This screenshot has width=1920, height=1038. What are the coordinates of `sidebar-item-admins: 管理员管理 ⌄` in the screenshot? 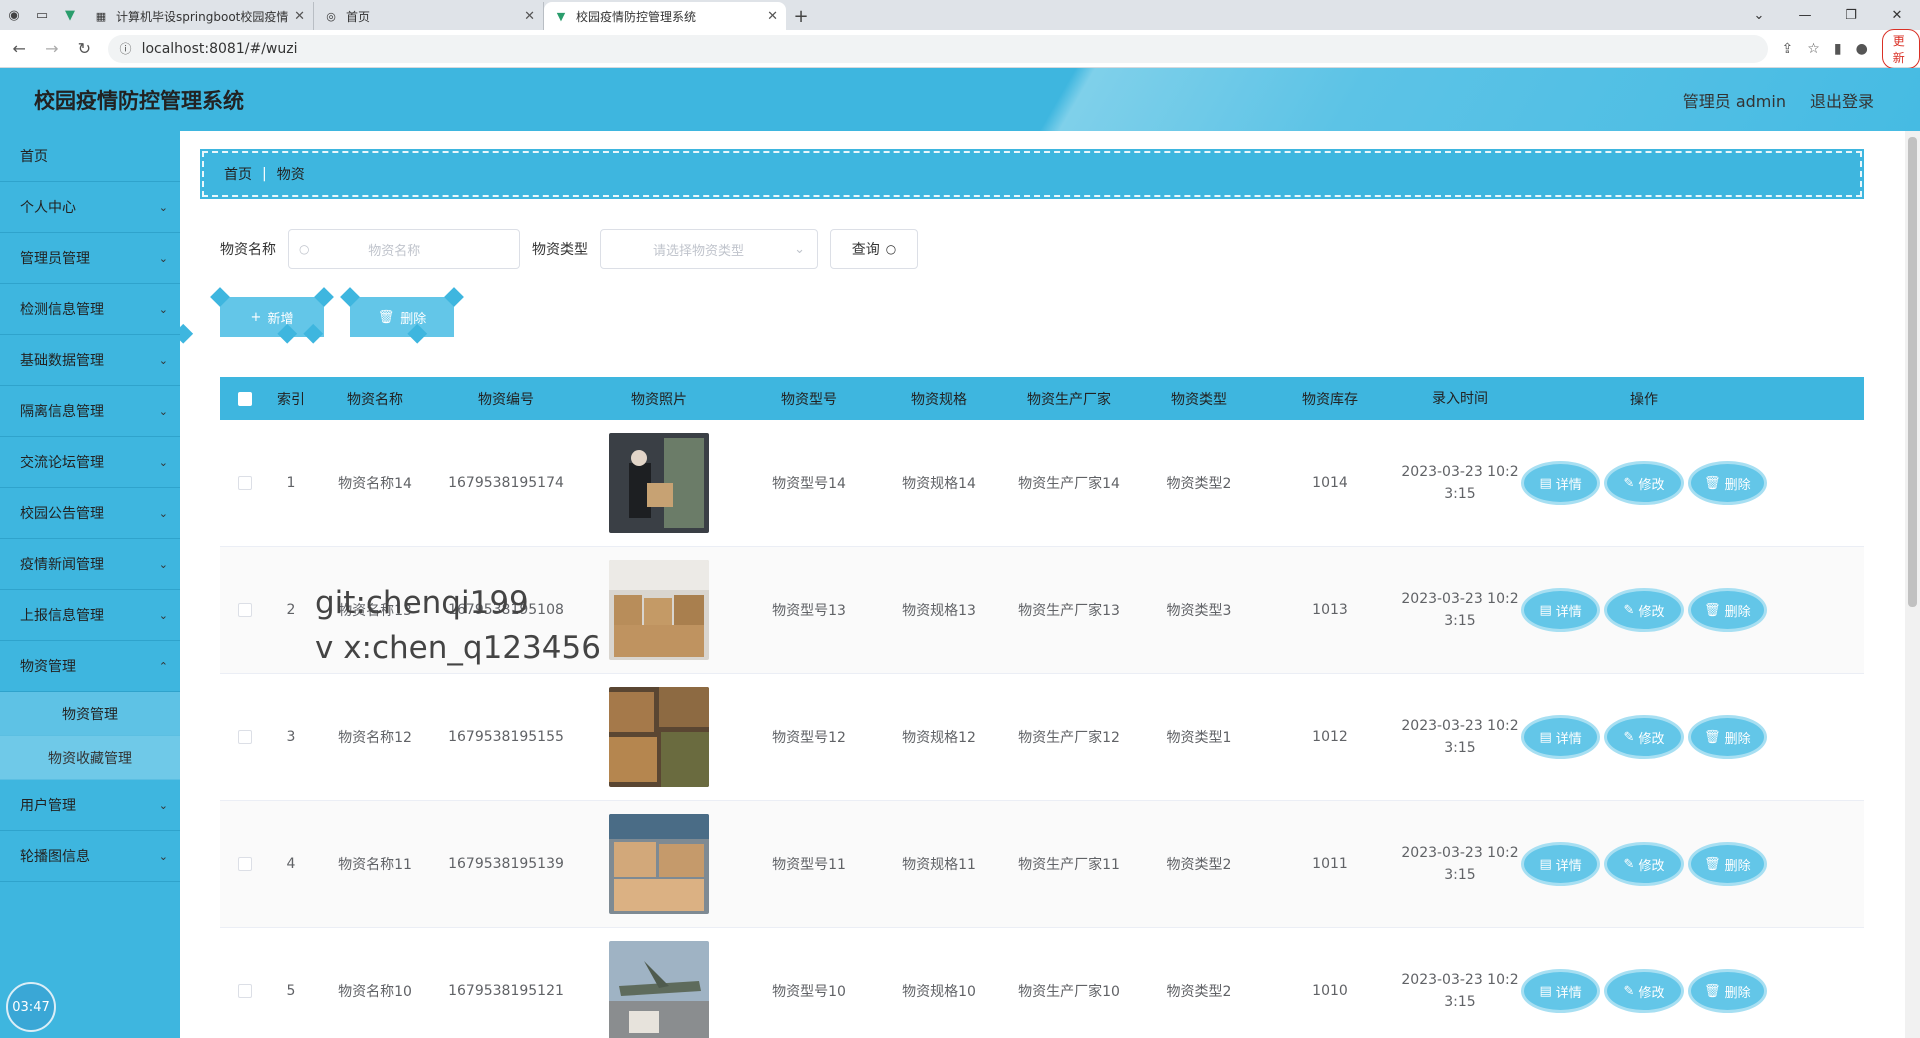 It's located at (90, 258).